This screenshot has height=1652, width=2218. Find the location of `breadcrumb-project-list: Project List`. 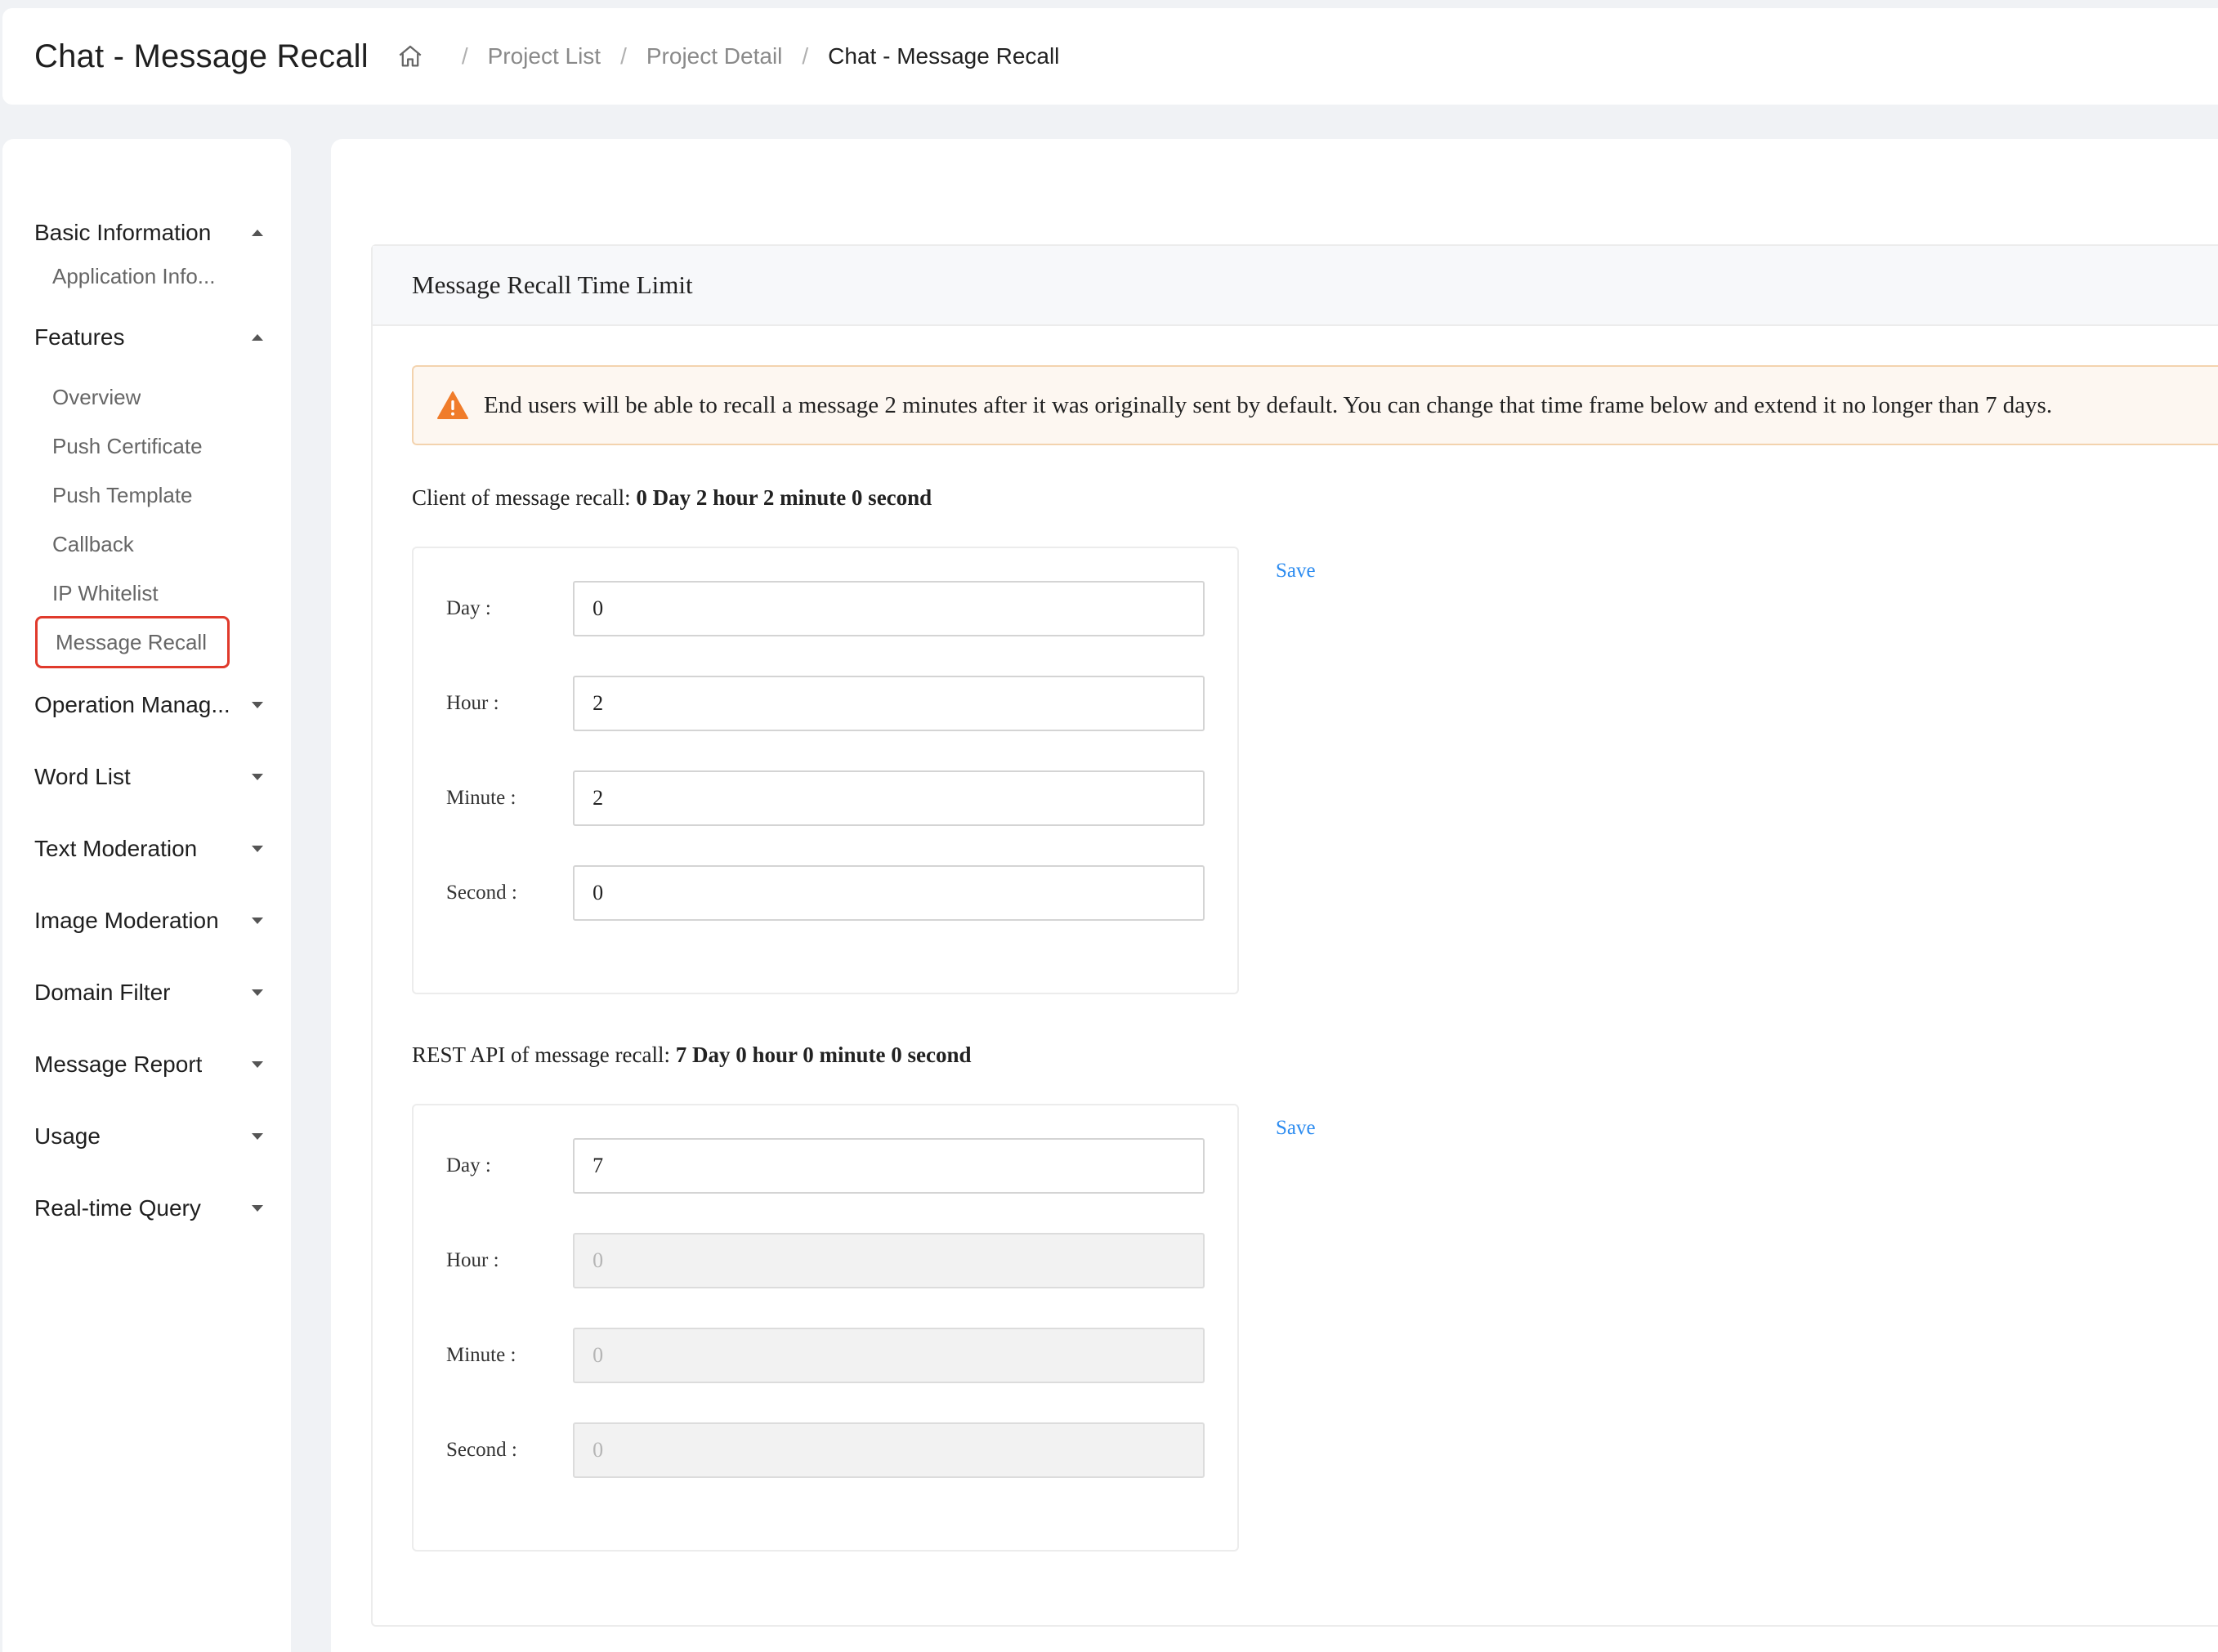

breadcrumb-project-list: Project List is located at coordinates (544, 56).